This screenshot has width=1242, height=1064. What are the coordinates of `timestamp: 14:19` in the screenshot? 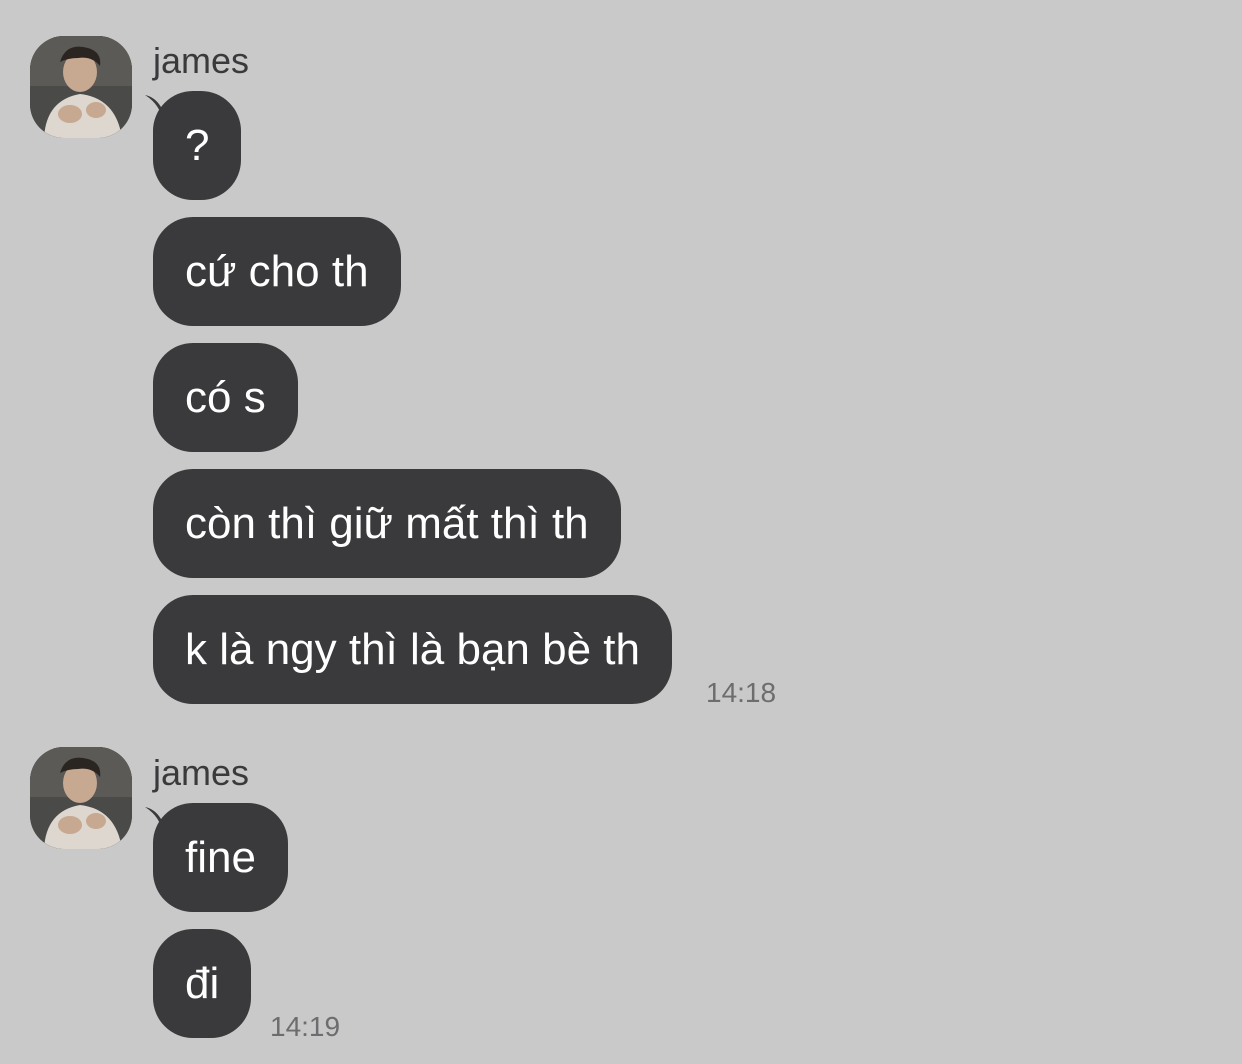 It's located at (305, 1026).